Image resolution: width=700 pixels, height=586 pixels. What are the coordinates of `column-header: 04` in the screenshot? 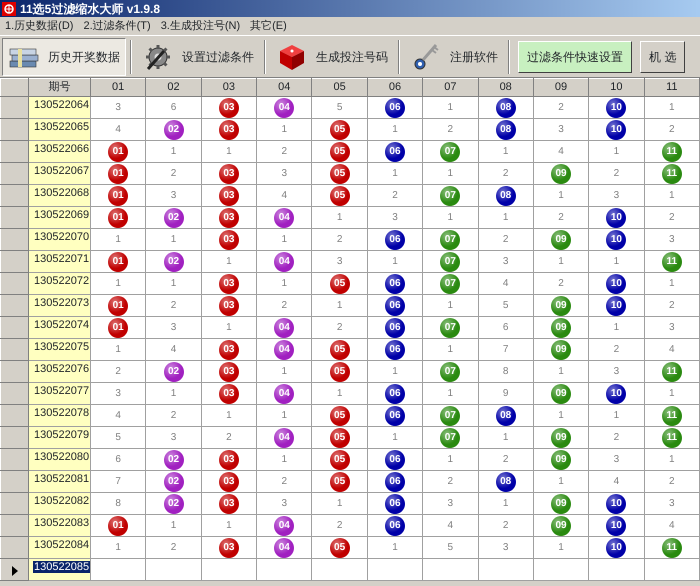 It's located at (284, 87).